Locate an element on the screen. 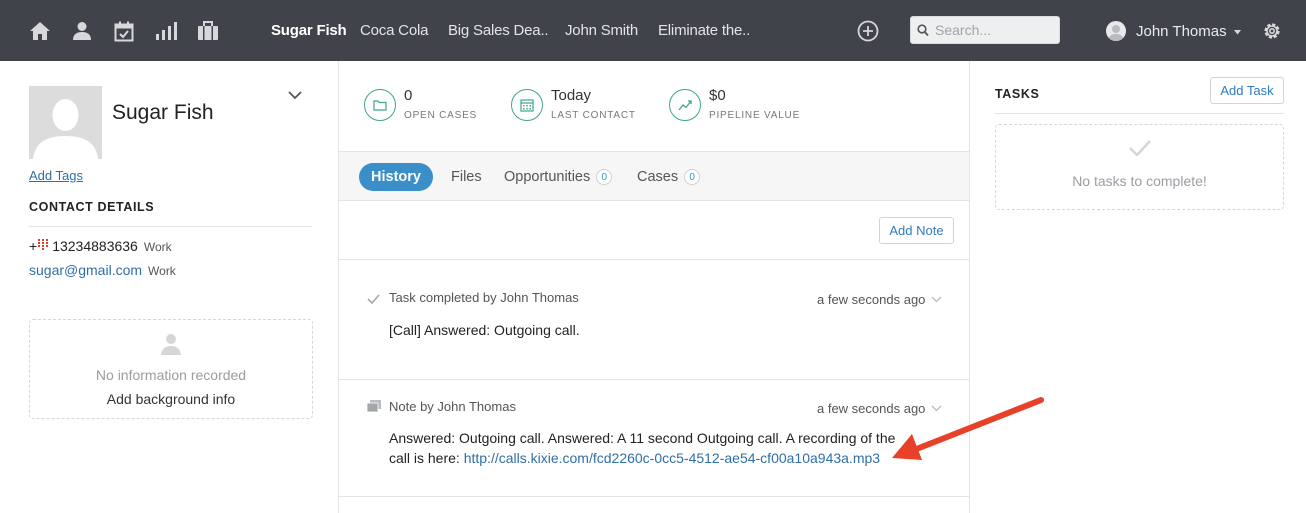 The image size is (1306, 513). add-background-info-link: Add background info is located at coordinates (171, 399).